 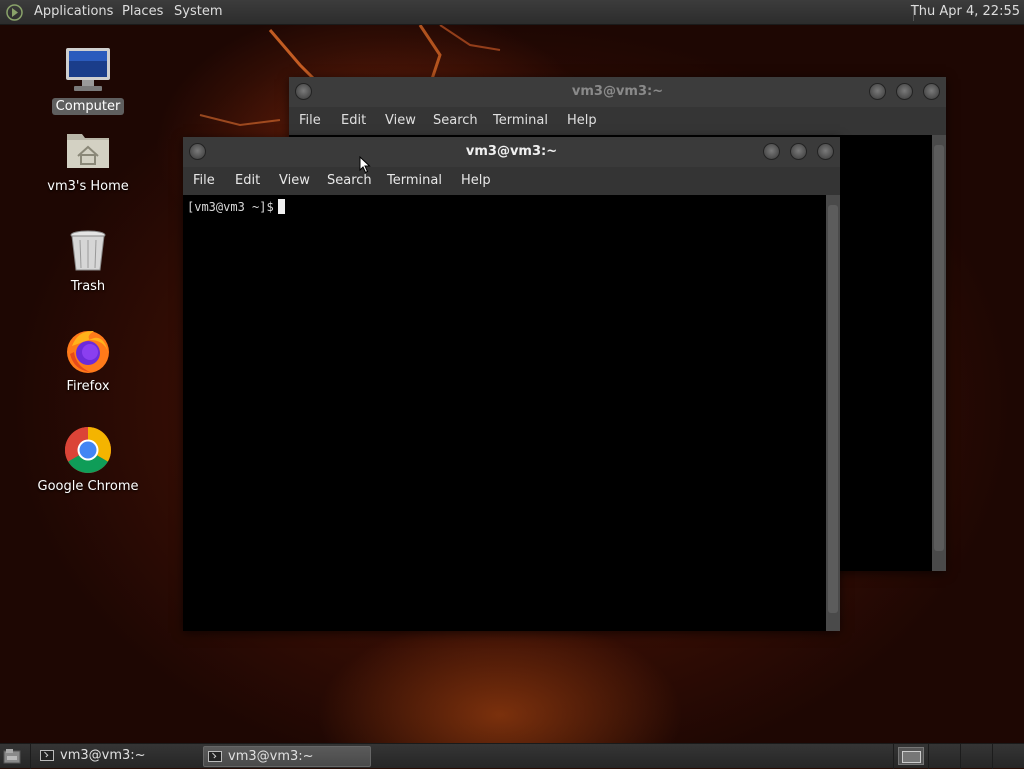 What do you see at coordinates (88, 350) in the screenshot?
I see `firefox-icon` at bounding box center [88, 350].